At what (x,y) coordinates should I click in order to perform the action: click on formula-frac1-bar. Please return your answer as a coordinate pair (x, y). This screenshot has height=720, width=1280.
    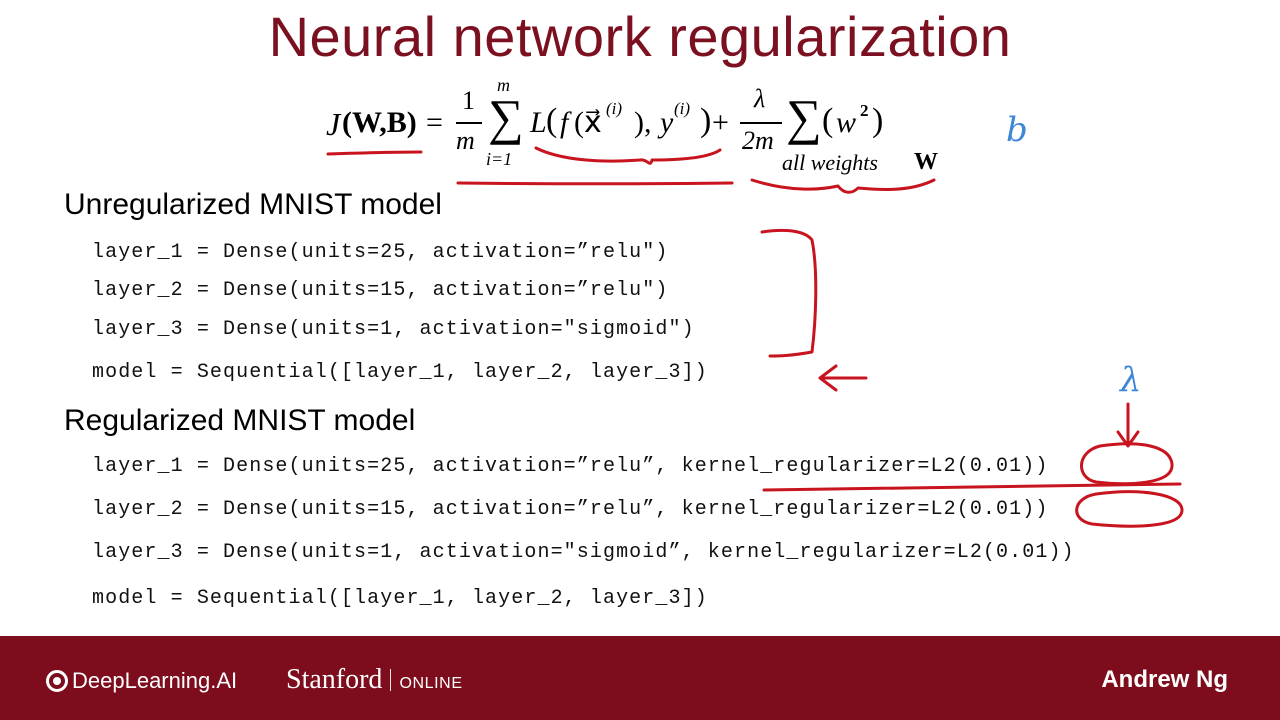
    Looking at the image, I should click on (469, 123).